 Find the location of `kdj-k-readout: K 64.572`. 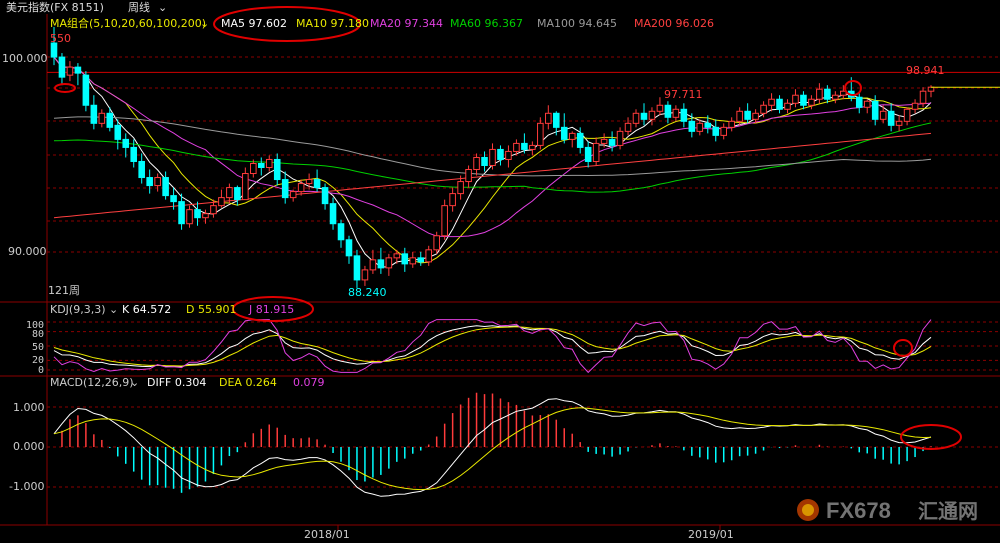

kdj-k-readout: K 64.572 is located at coordinates (146, 309).